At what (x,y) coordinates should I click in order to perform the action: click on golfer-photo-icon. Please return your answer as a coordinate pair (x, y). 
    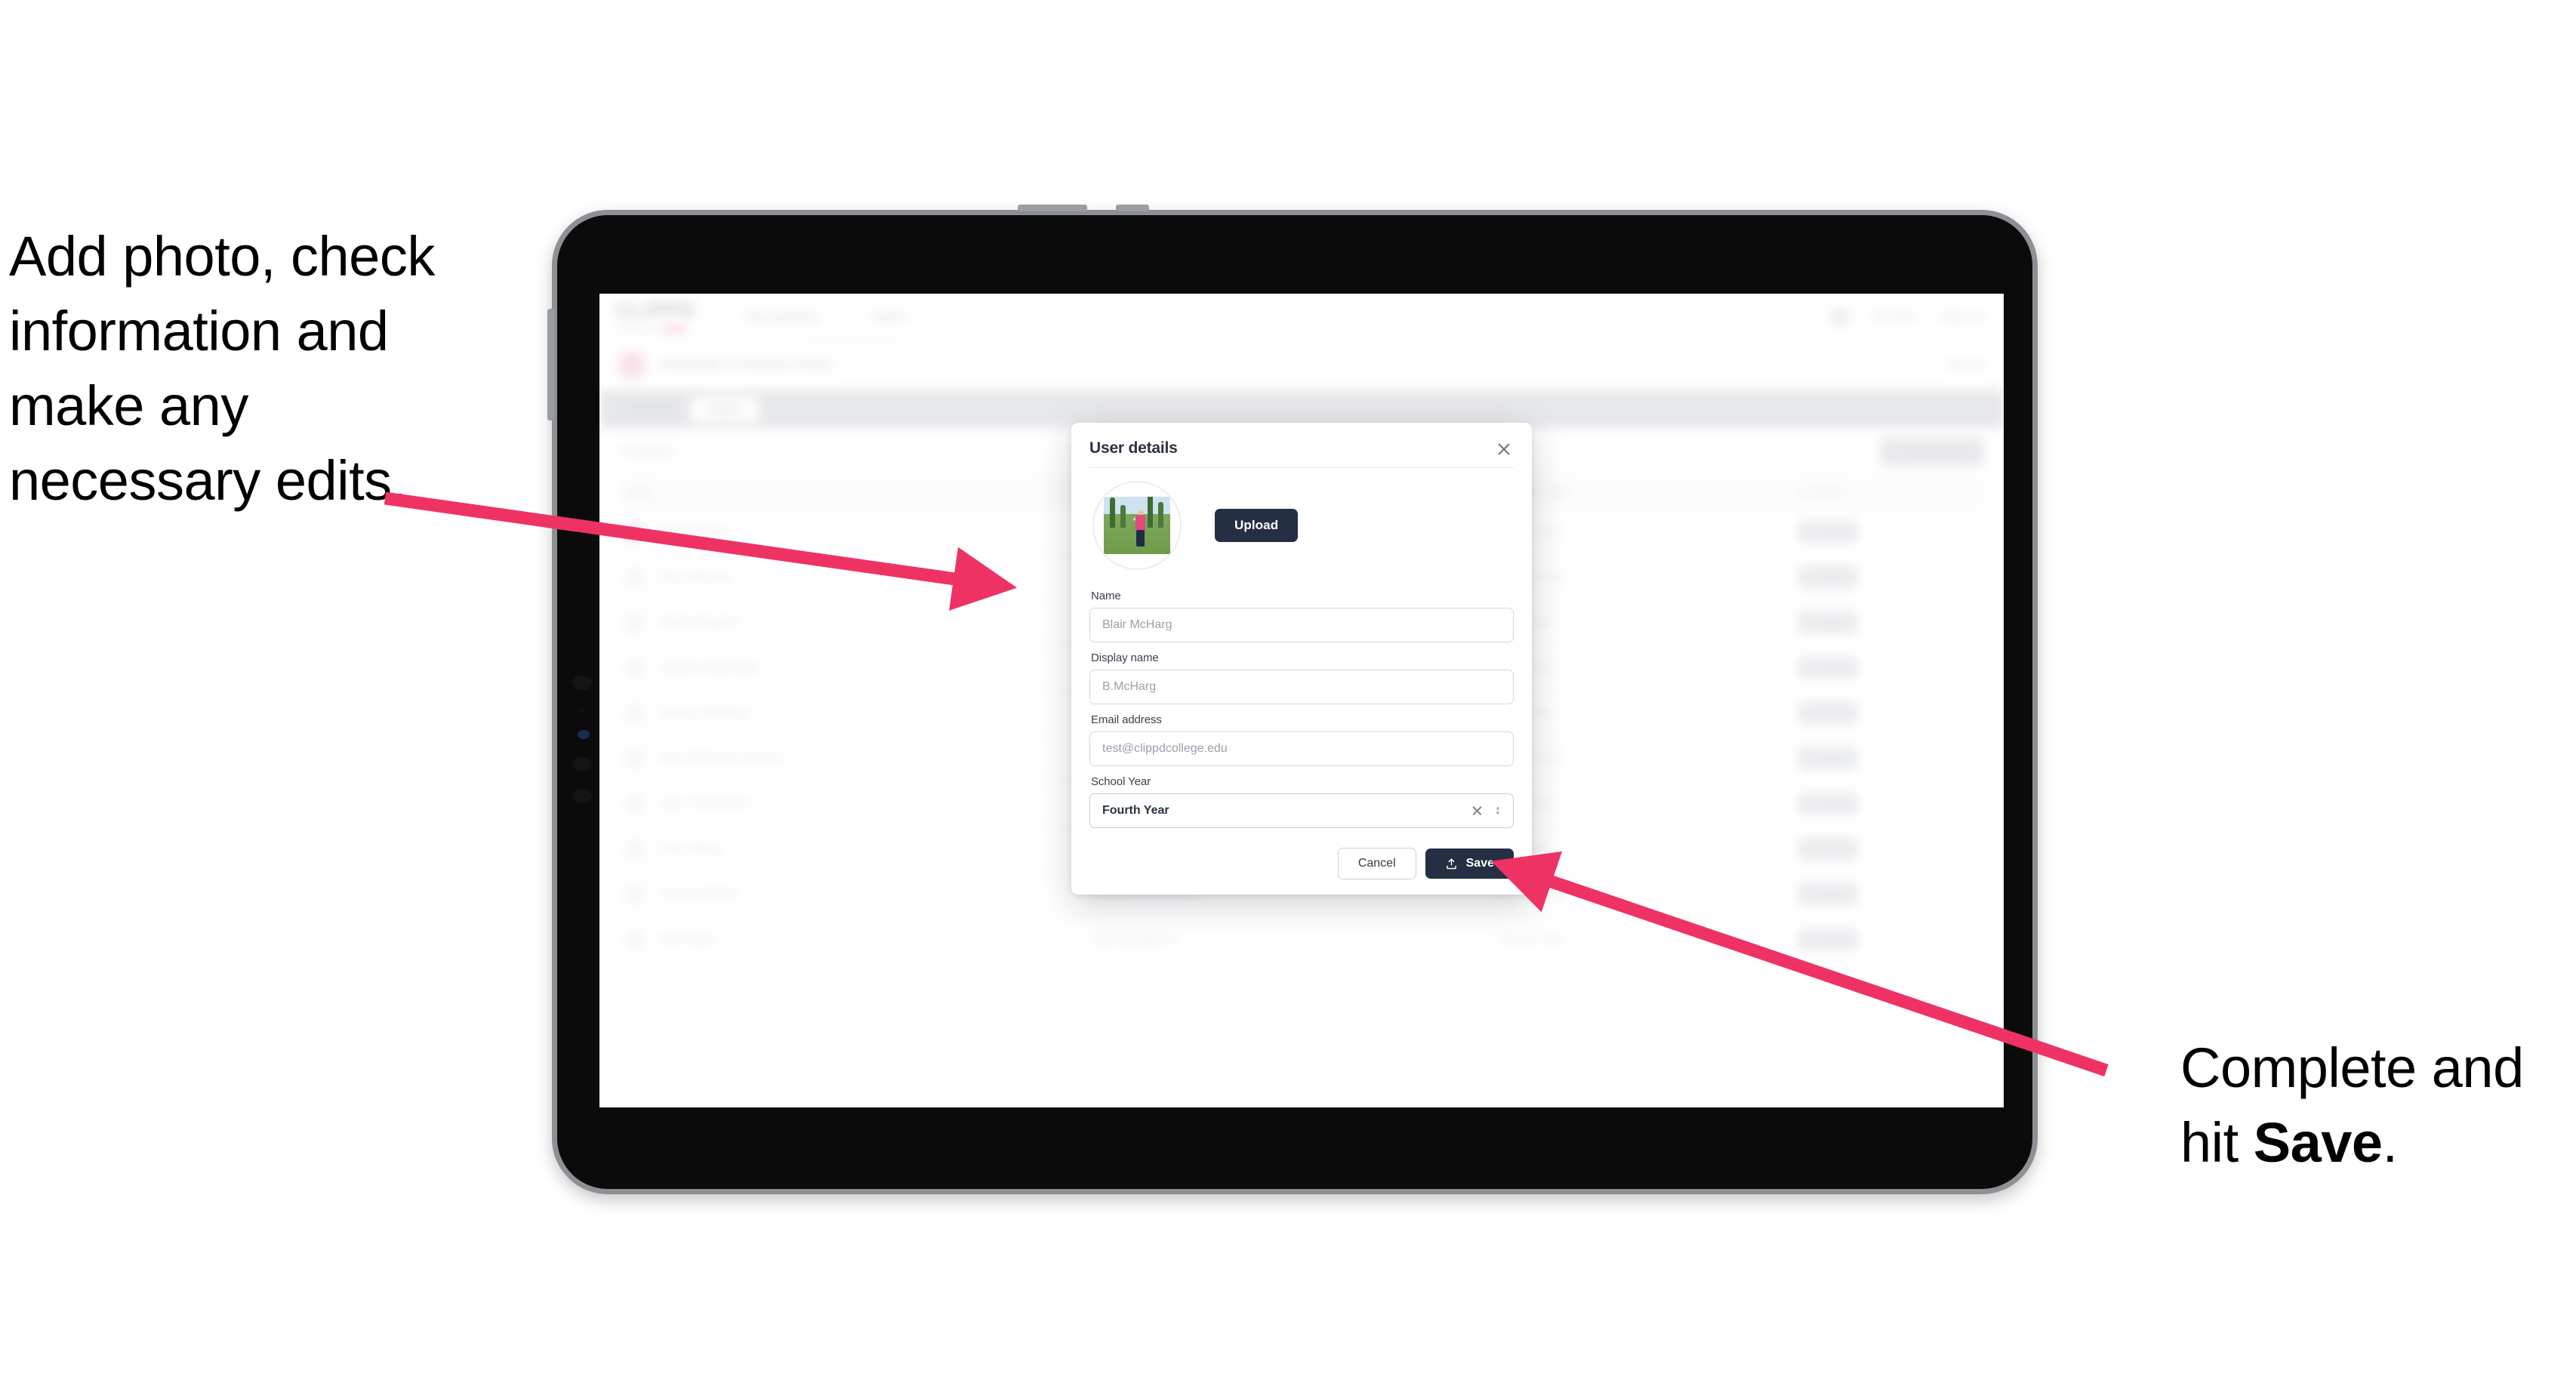
    Looking at the image, I should click on (1137, 525).